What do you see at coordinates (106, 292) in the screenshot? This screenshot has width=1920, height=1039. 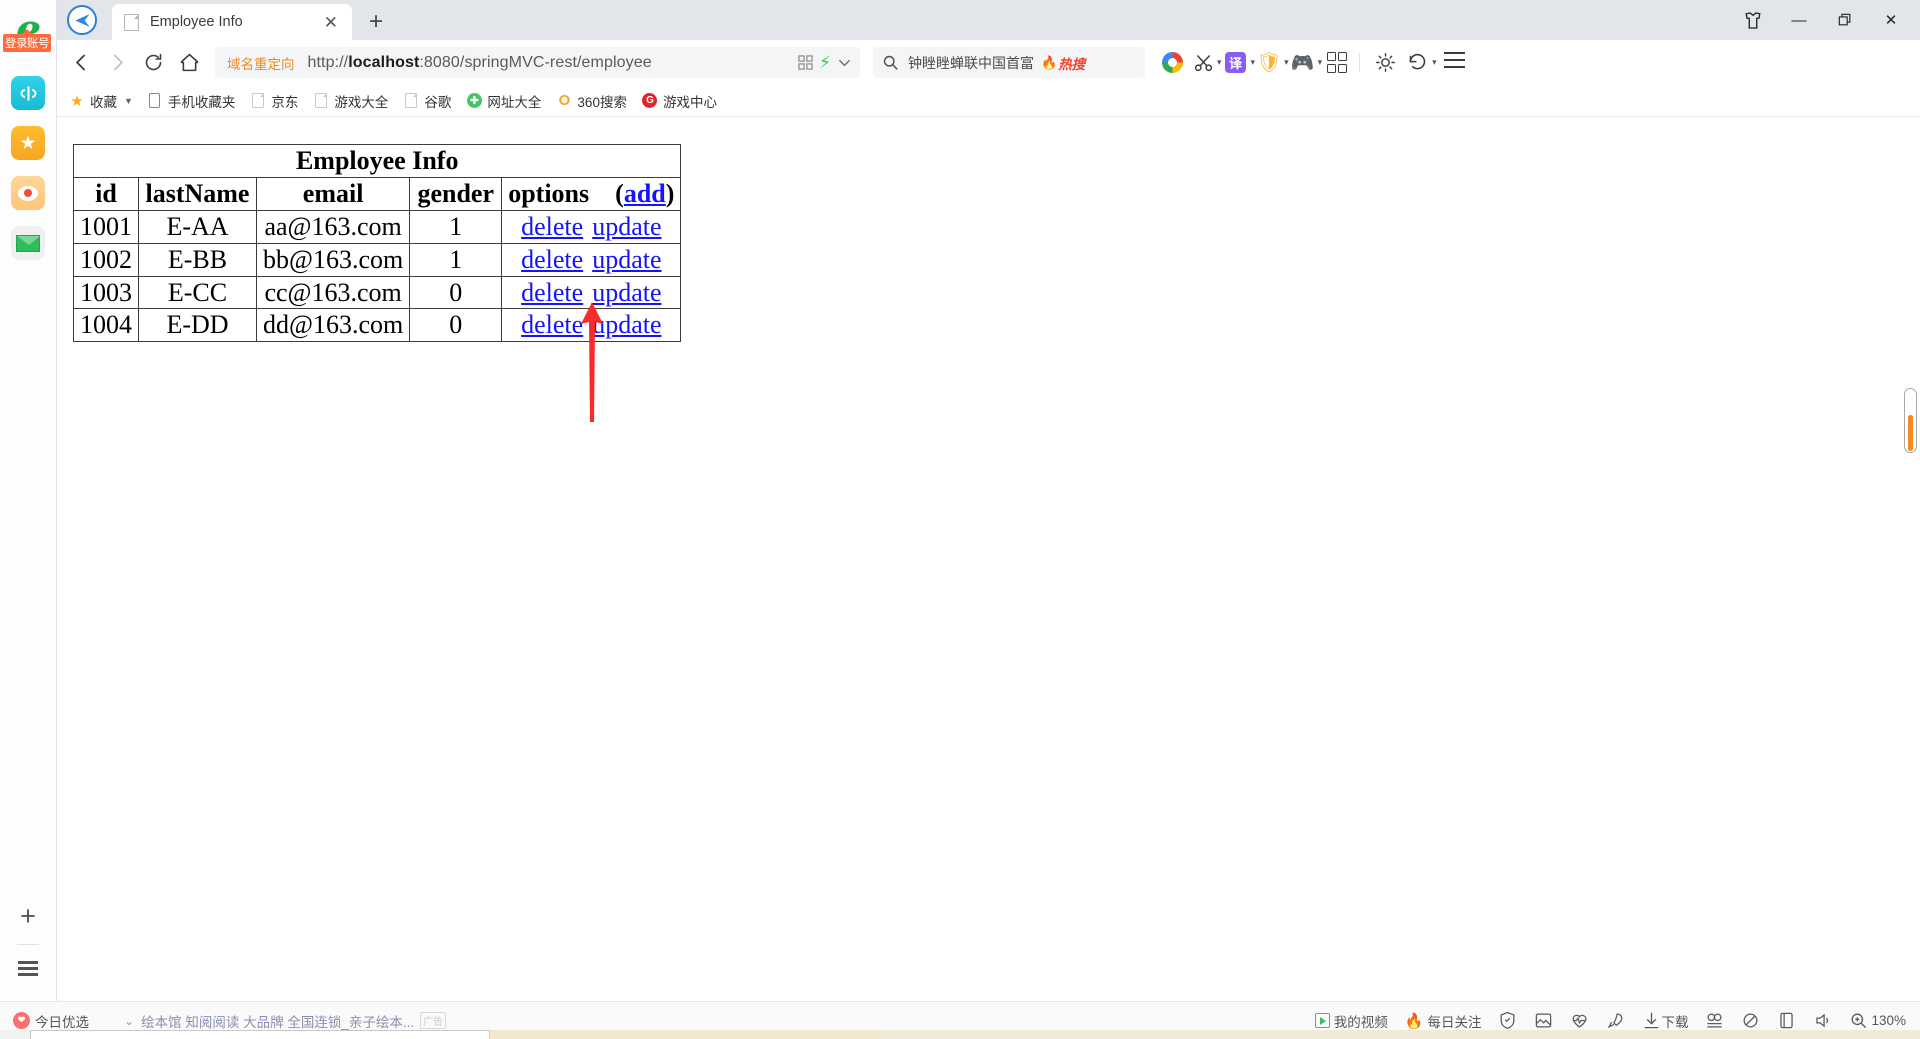 I see `cell-id: 1003` at bounding box center [106, 292].